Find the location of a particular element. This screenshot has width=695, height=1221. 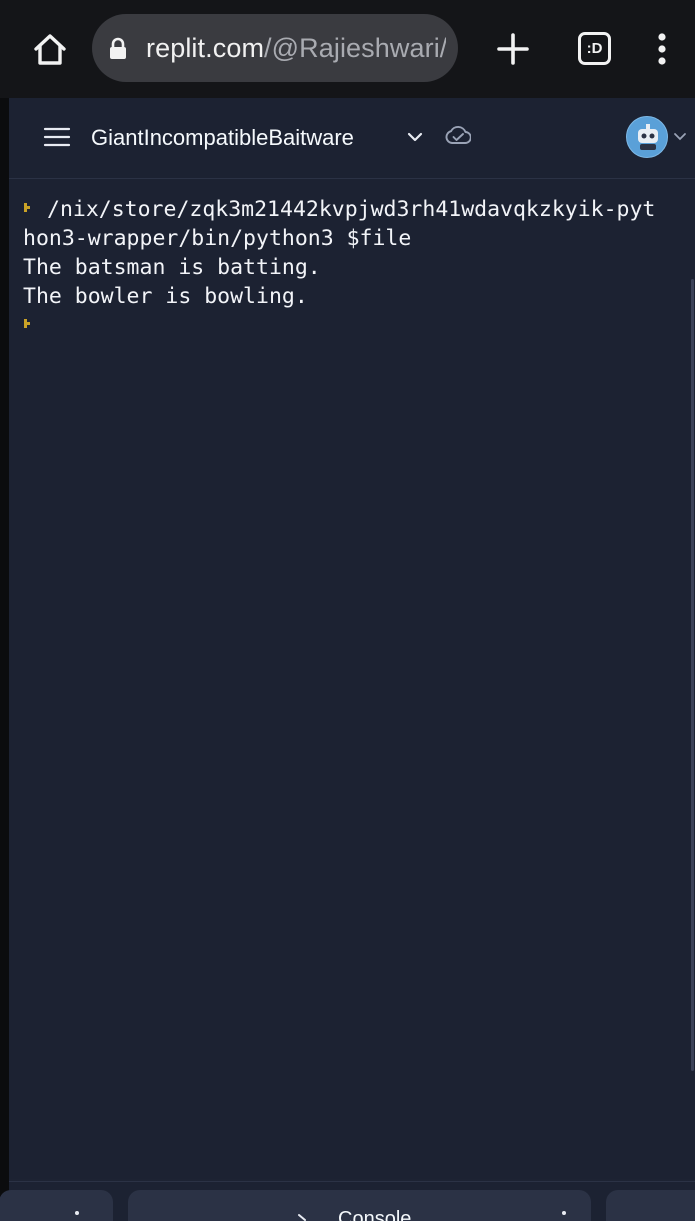

hamburger-icon is located at coordinates (57, 137).